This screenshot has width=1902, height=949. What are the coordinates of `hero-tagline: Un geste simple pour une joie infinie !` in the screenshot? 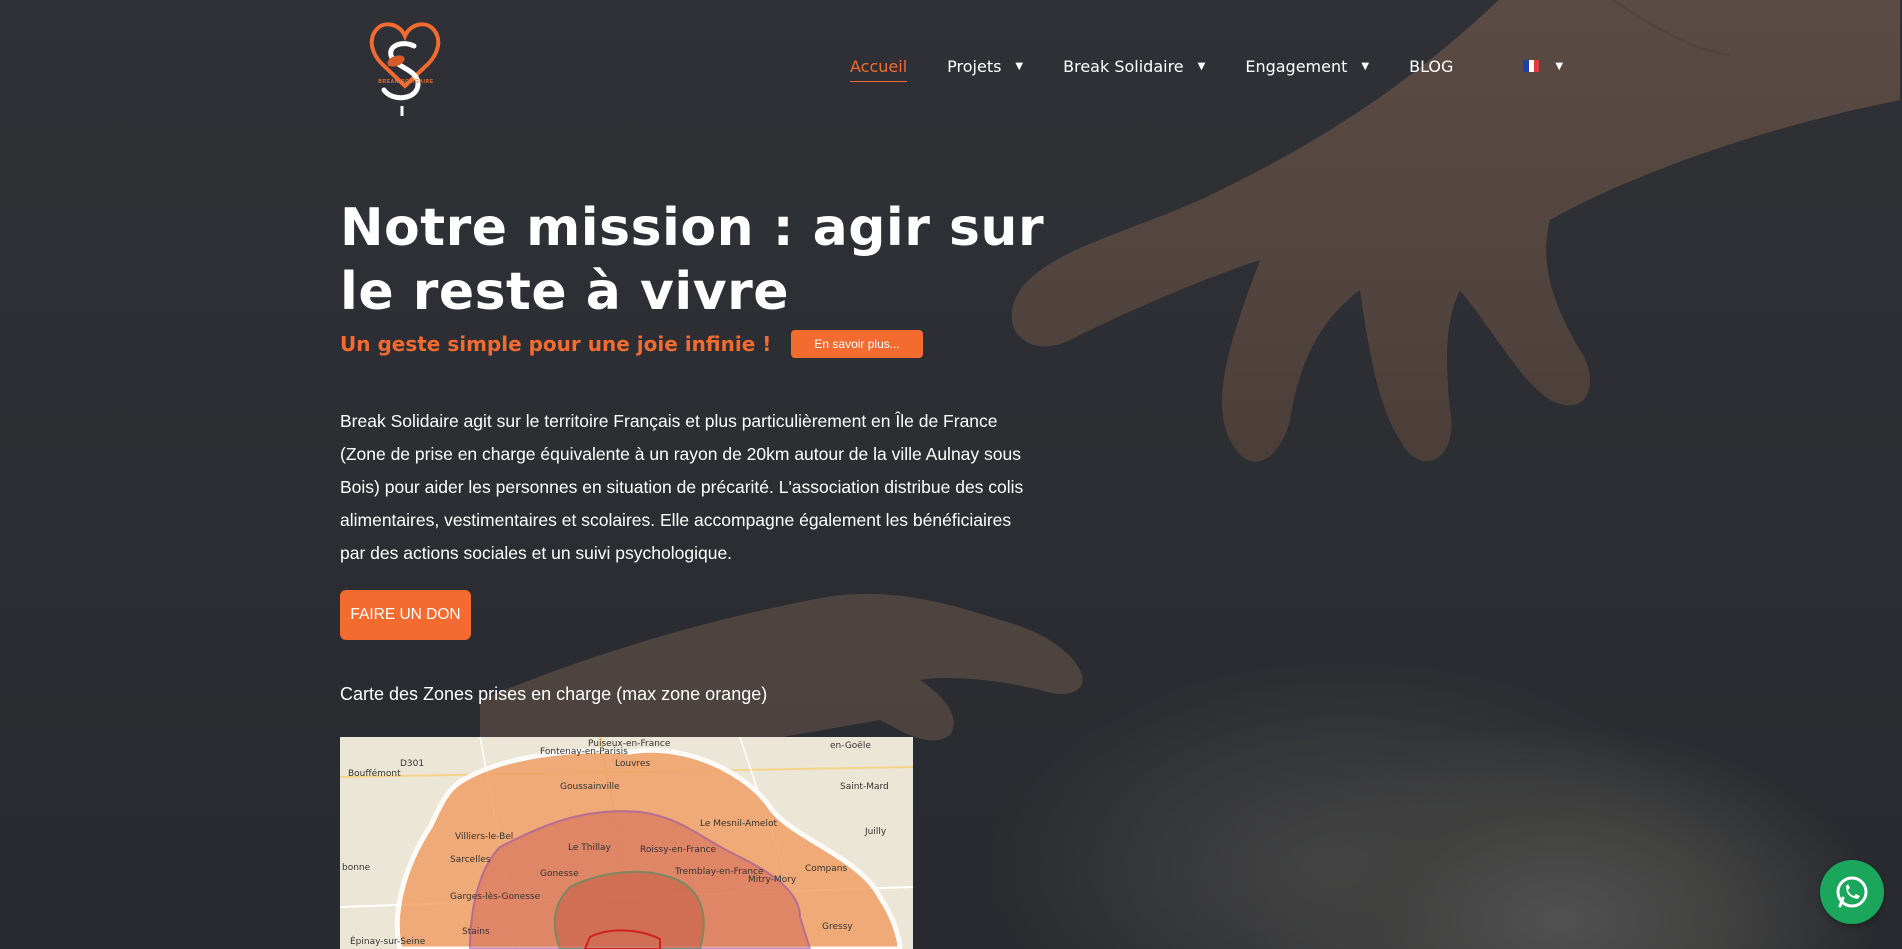 It's located at (556, 344).